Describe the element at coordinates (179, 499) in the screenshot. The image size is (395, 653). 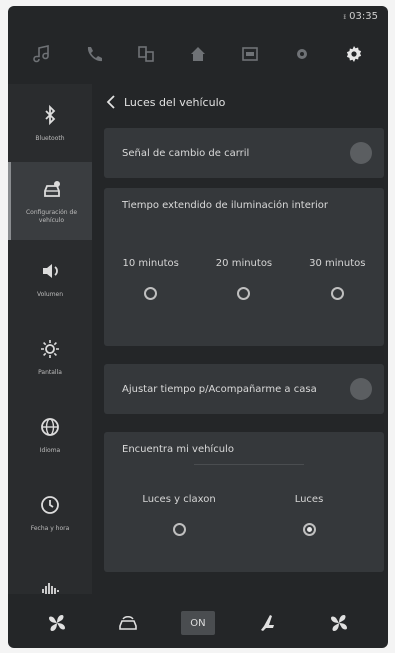
I see `option-label: Luces y claxon` at that location.